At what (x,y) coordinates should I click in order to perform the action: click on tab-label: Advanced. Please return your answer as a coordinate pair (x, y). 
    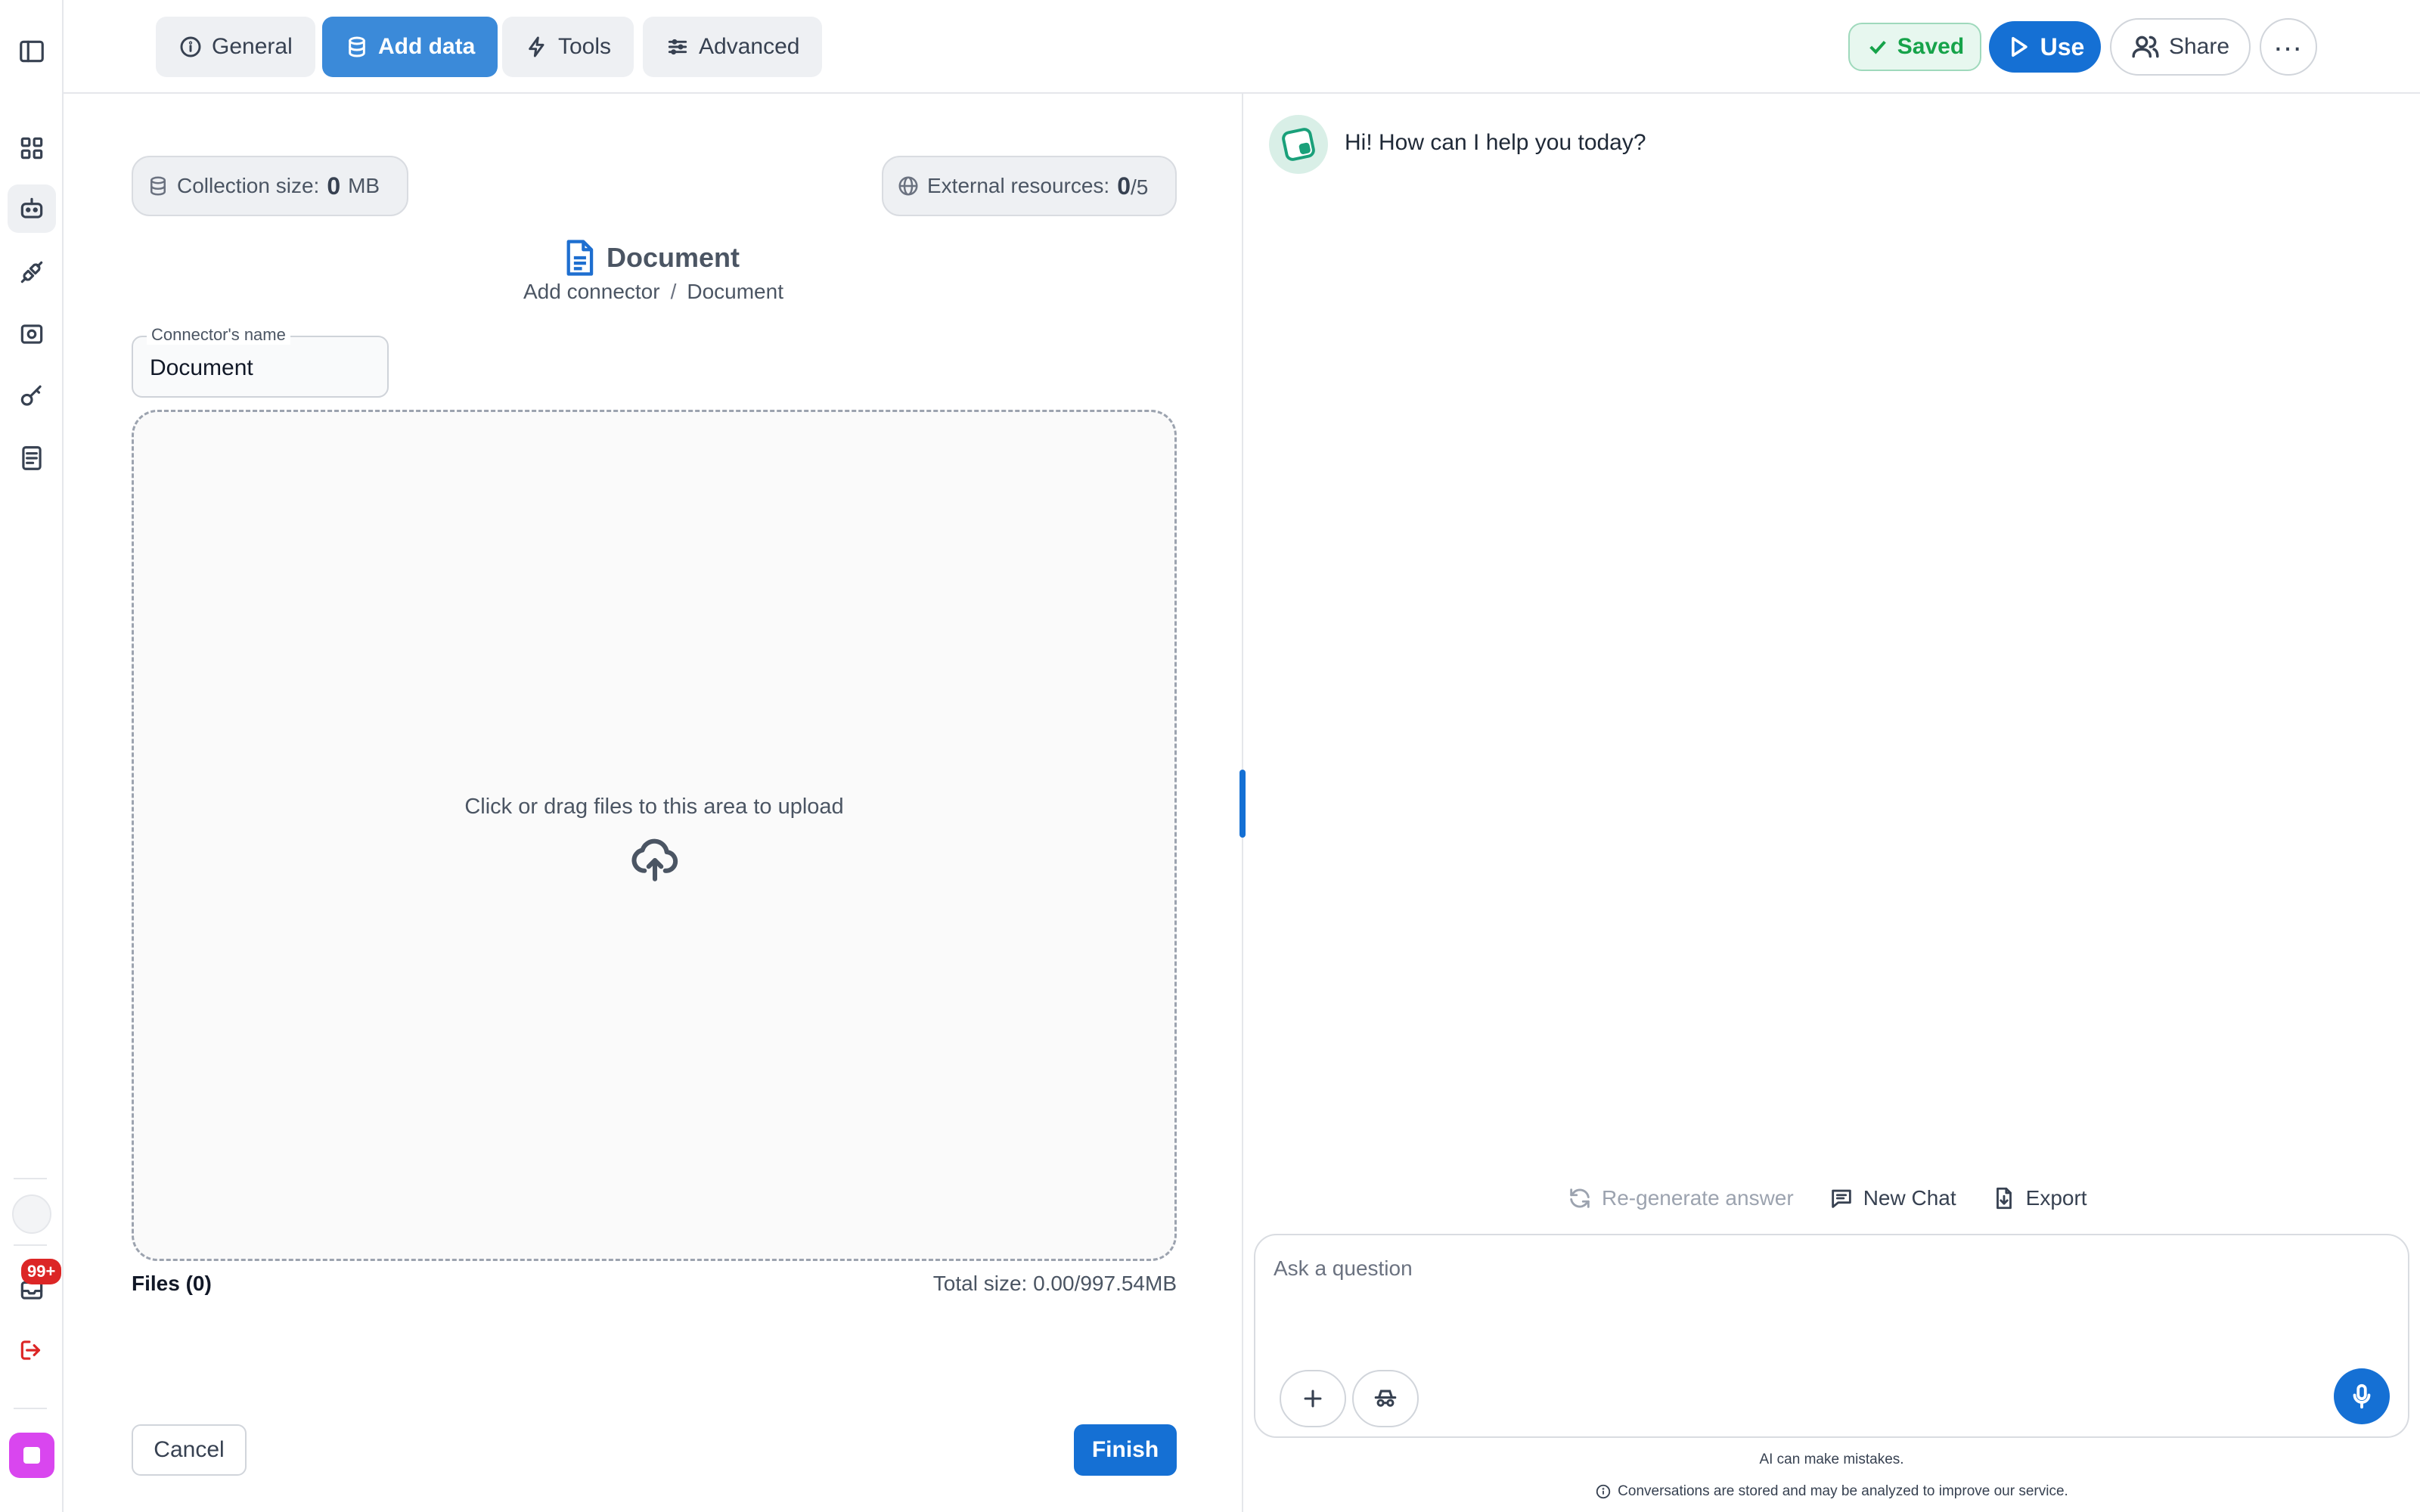
    Looking at the image, I should click on (749, 46).